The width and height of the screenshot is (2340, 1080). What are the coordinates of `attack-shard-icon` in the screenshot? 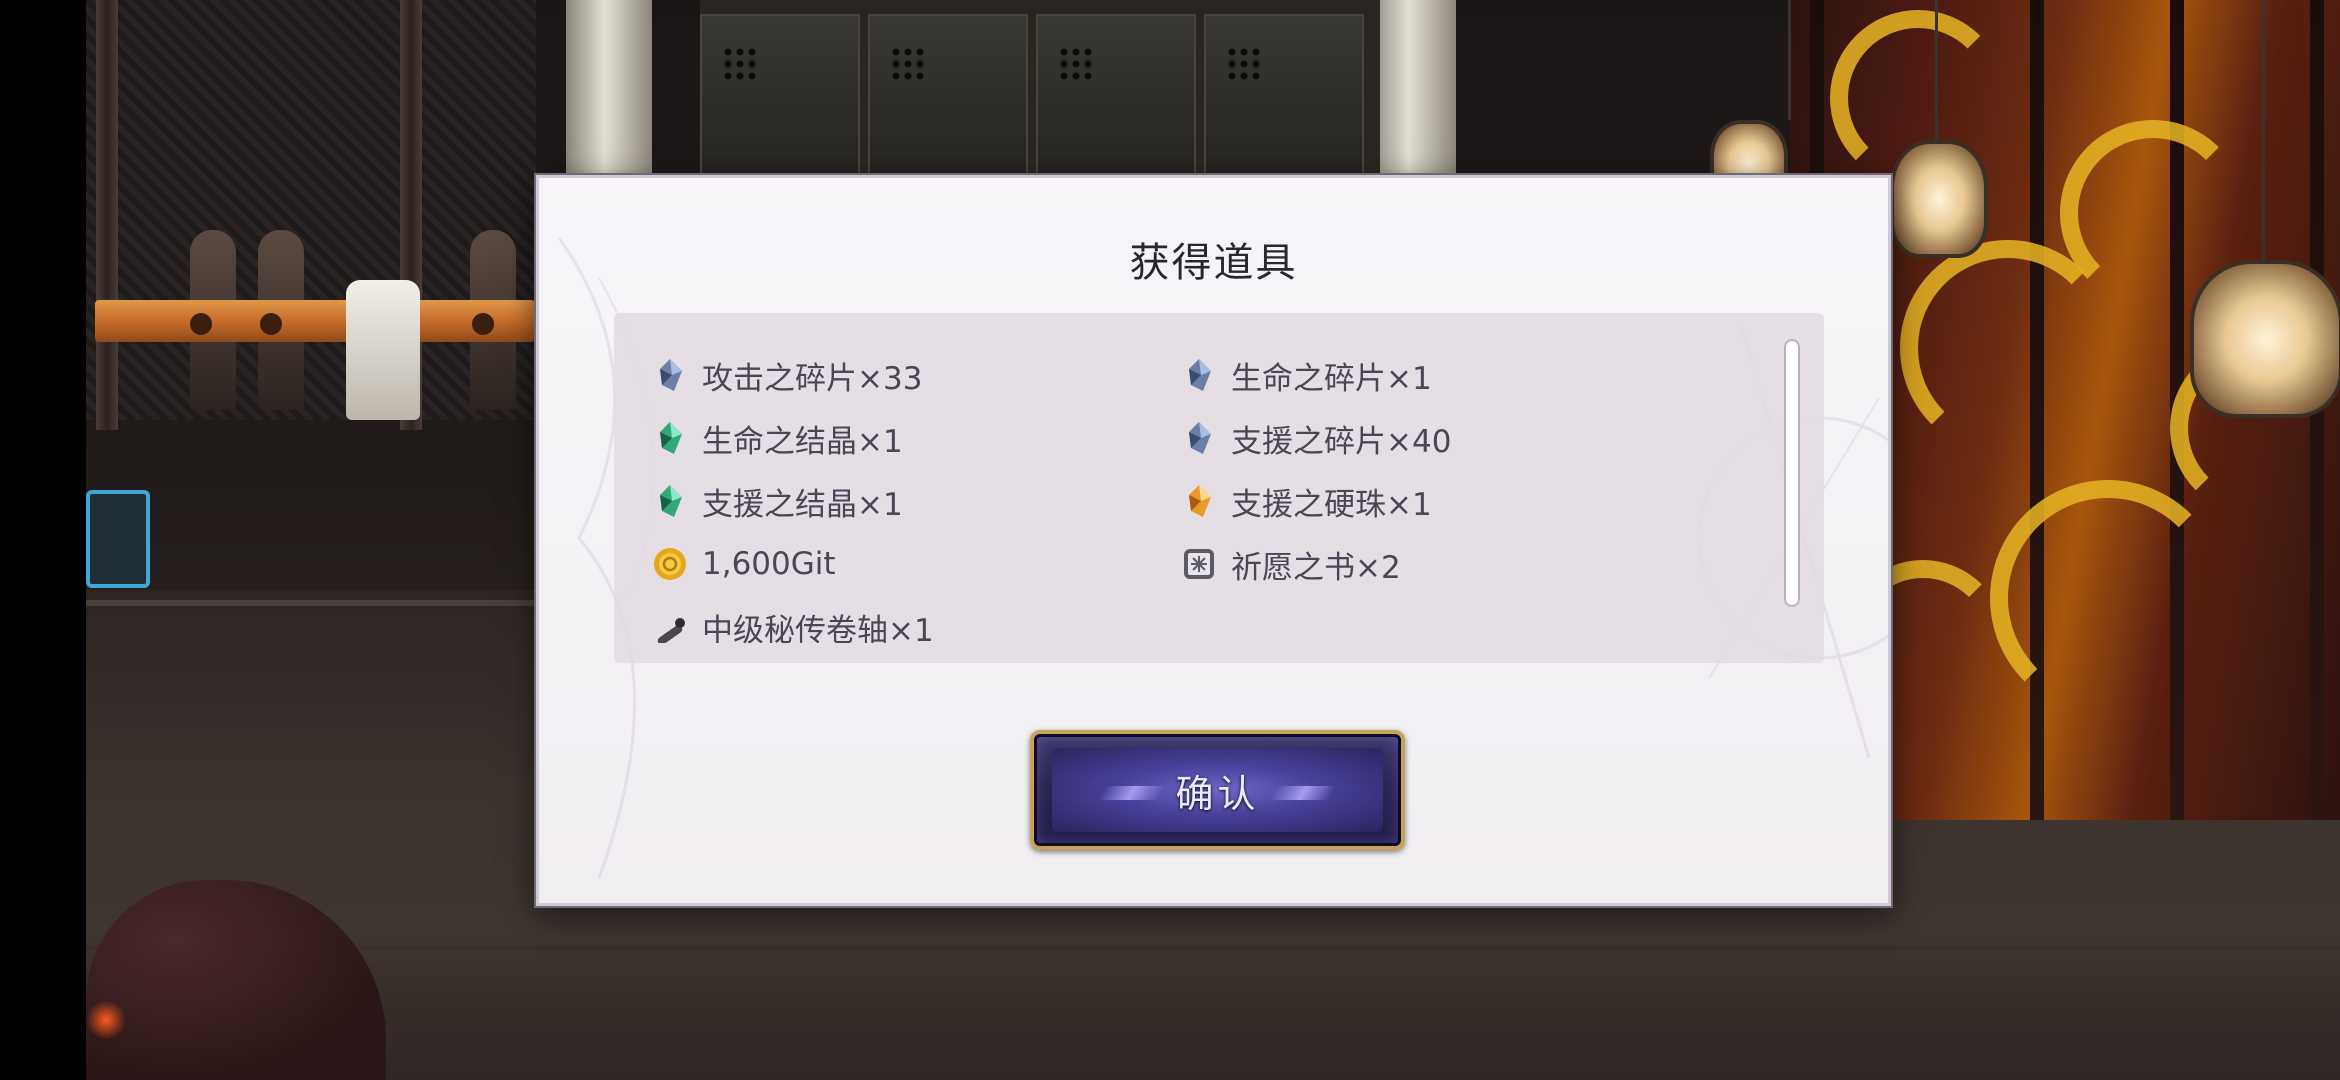 It's located at (670, 375).